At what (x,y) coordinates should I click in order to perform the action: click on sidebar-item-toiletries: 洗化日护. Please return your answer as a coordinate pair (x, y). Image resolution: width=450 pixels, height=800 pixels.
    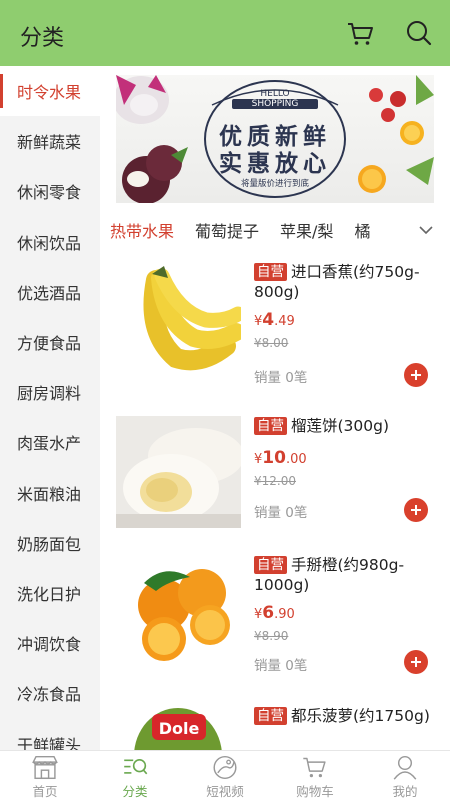
    Looking at the image, I should click on (50, 593).